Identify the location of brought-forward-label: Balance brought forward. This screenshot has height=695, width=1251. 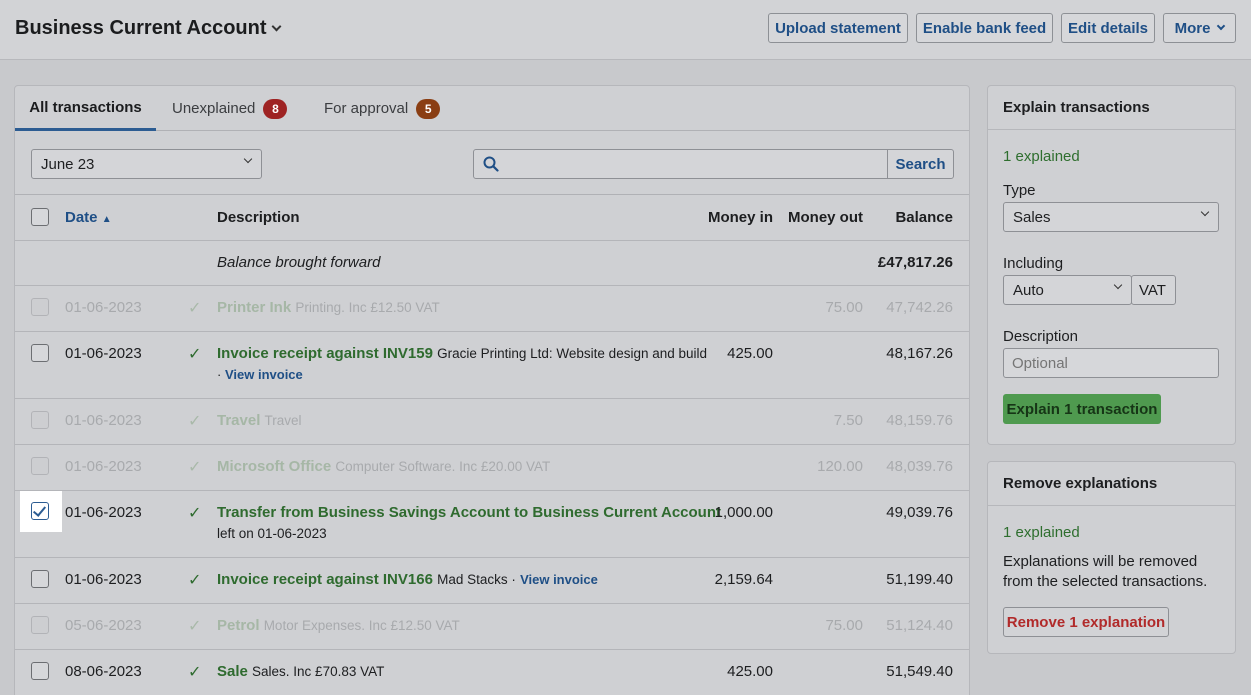
(299, 262).